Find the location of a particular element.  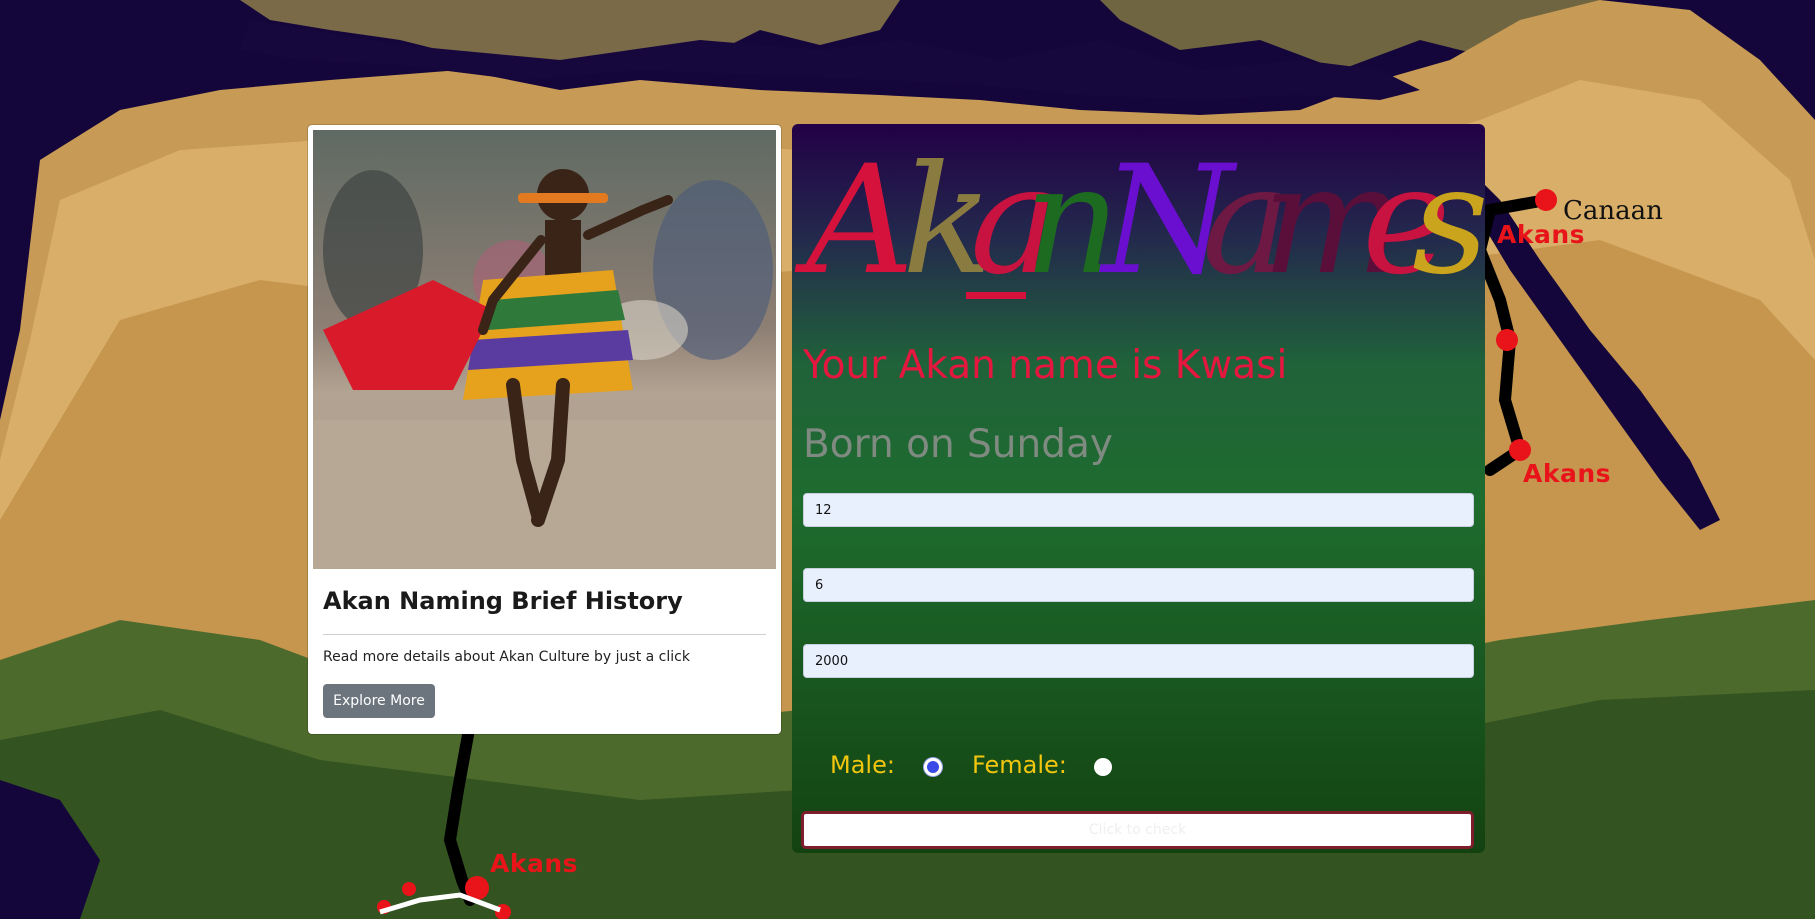

year-input is located at coordinates (1138, 661).